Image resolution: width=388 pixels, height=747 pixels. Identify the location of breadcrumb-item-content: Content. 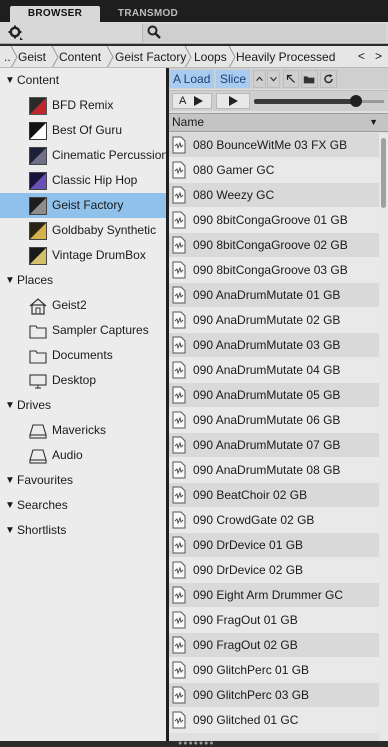
(80, 57).